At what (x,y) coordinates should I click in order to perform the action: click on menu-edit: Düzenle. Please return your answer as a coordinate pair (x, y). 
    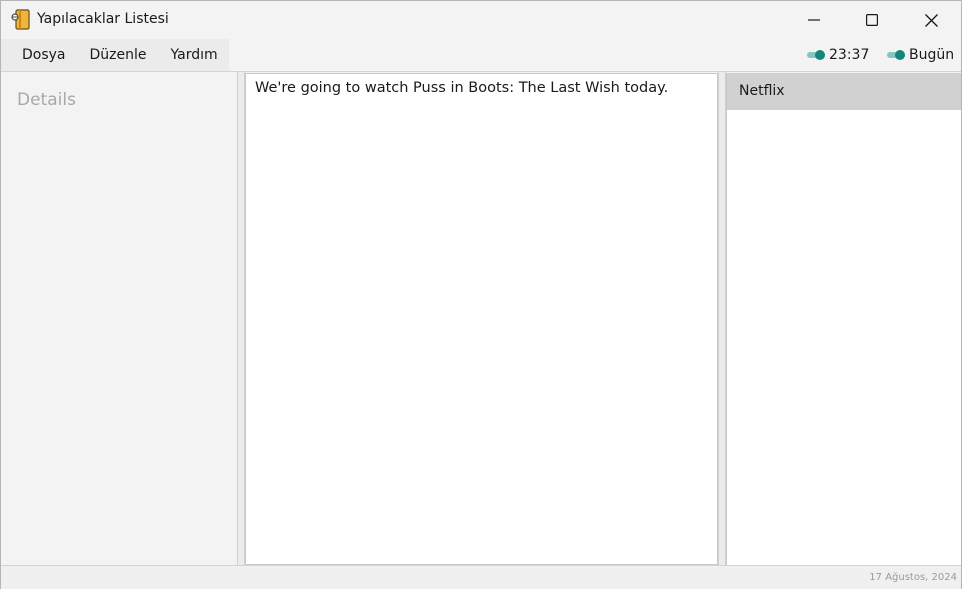
    Looking at the image, I should click on (118, 55).